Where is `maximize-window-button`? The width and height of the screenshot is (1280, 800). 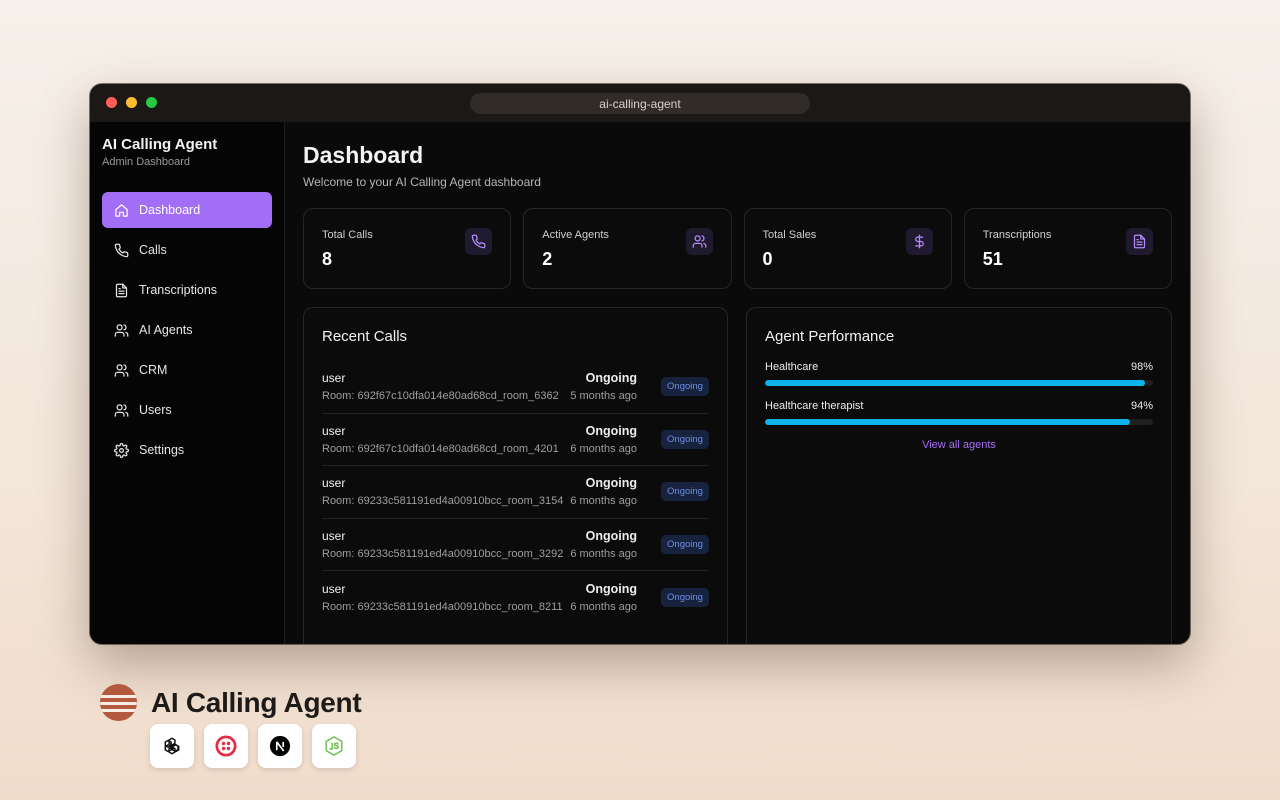
maximize-window-button is located at coordinates (151, 102).